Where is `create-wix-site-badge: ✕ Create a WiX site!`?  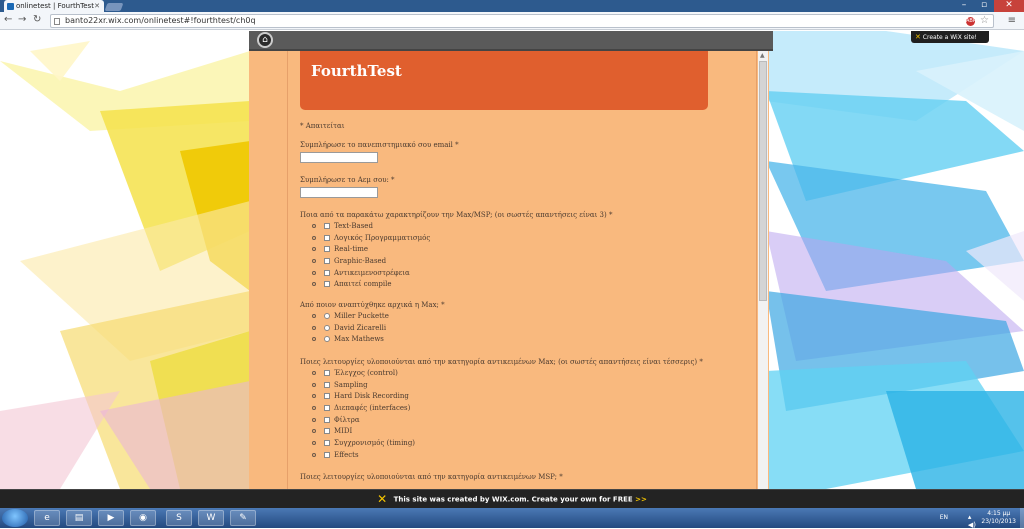 create-wix-site-badge: ✕ Create a WiX site! is located at coordinates (950, 37).